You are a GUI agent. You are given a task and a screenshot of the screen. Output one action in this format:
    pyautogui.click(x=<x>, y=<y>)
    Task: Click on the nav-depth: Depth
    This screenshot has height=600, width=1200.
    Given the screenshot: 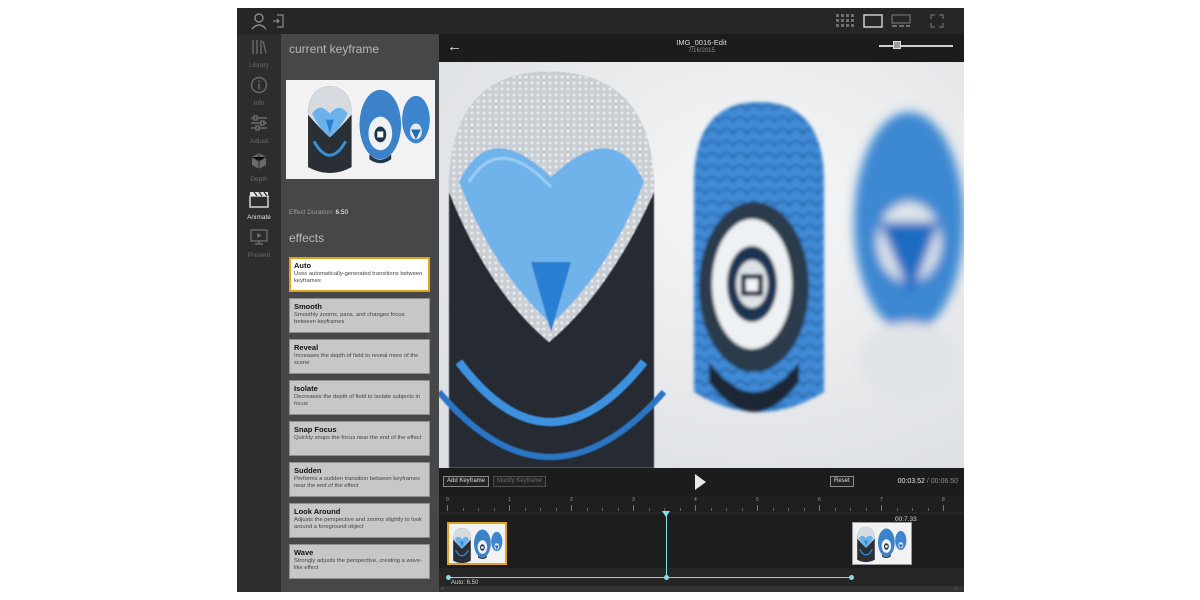 What is the action you would take?
    pyautogui.click(x=259, y=170)
    